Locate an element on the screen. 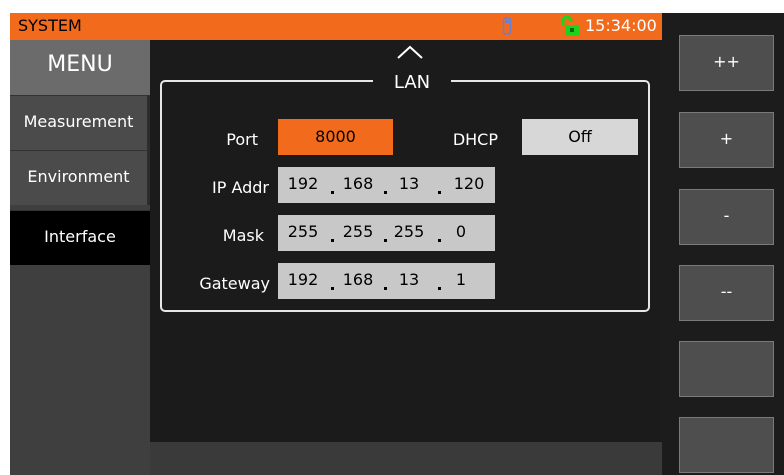 The width and height of the screenshot is (784, 475). menu-item-interface: Interface is located at coordinates (80, 237).